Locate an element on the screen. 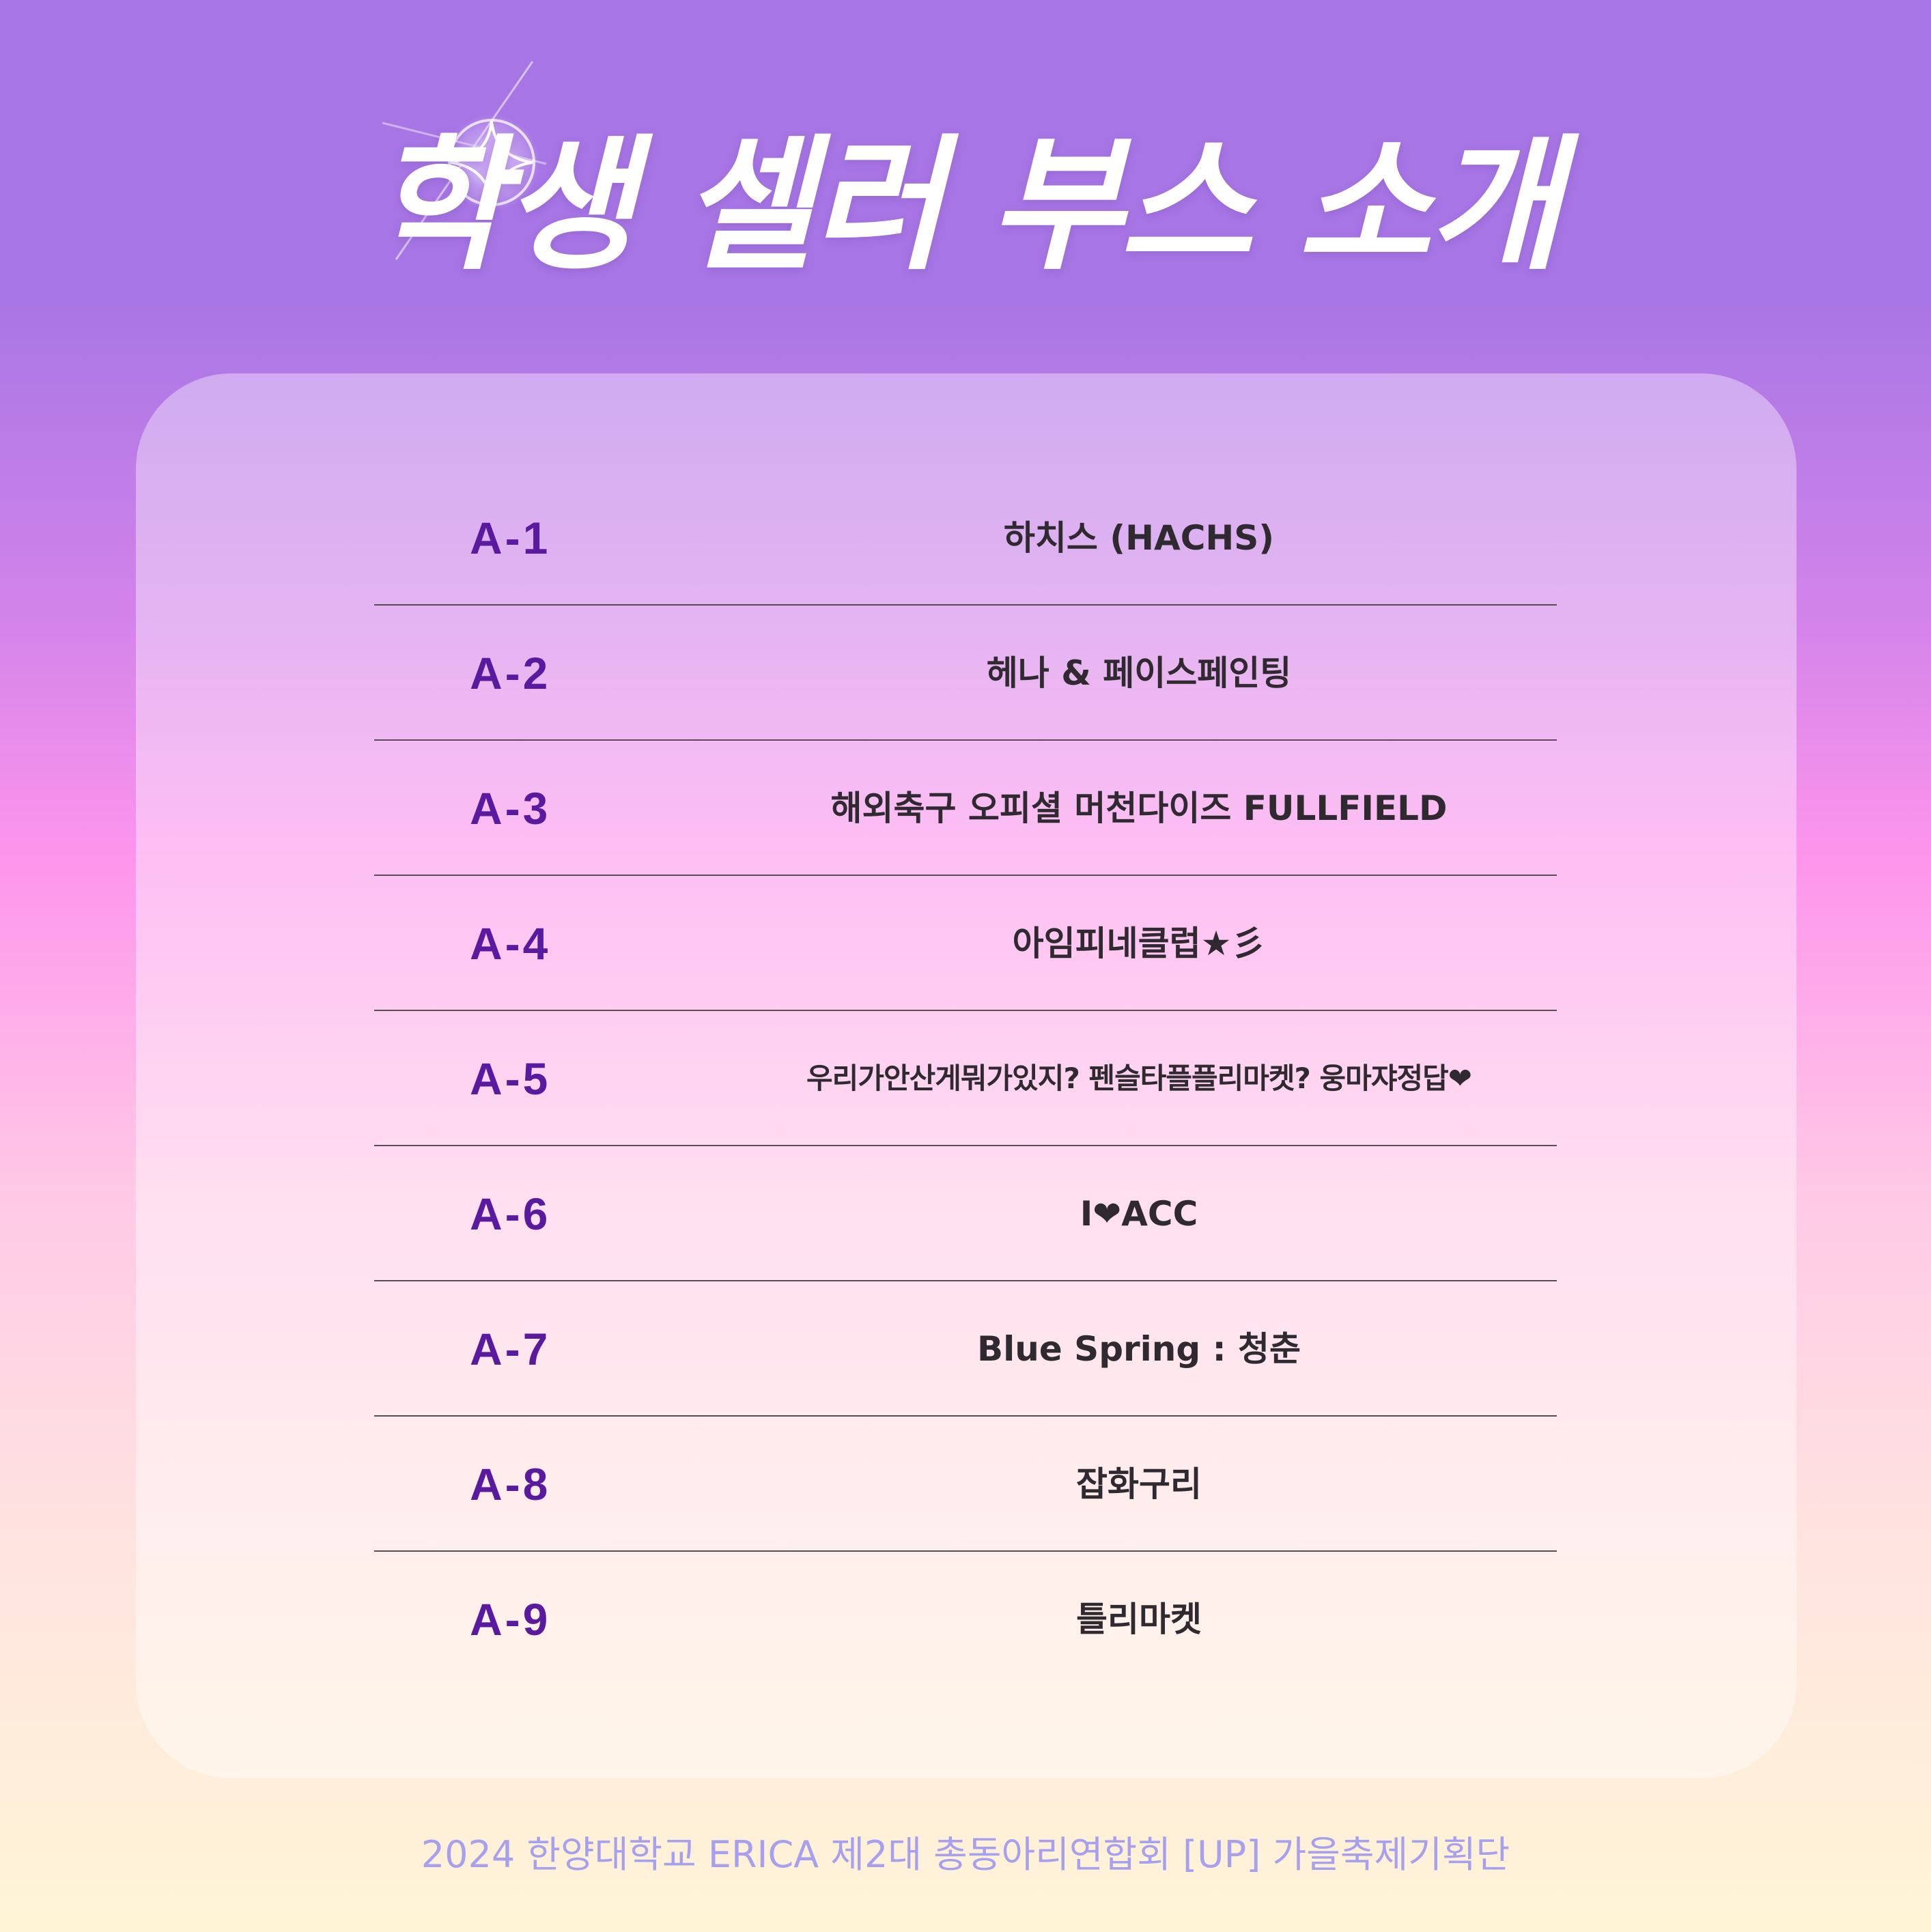 The image size is (1931, 1932). page-title: 학생 셀러 부스 소개 is located at coordinates (967, 205).